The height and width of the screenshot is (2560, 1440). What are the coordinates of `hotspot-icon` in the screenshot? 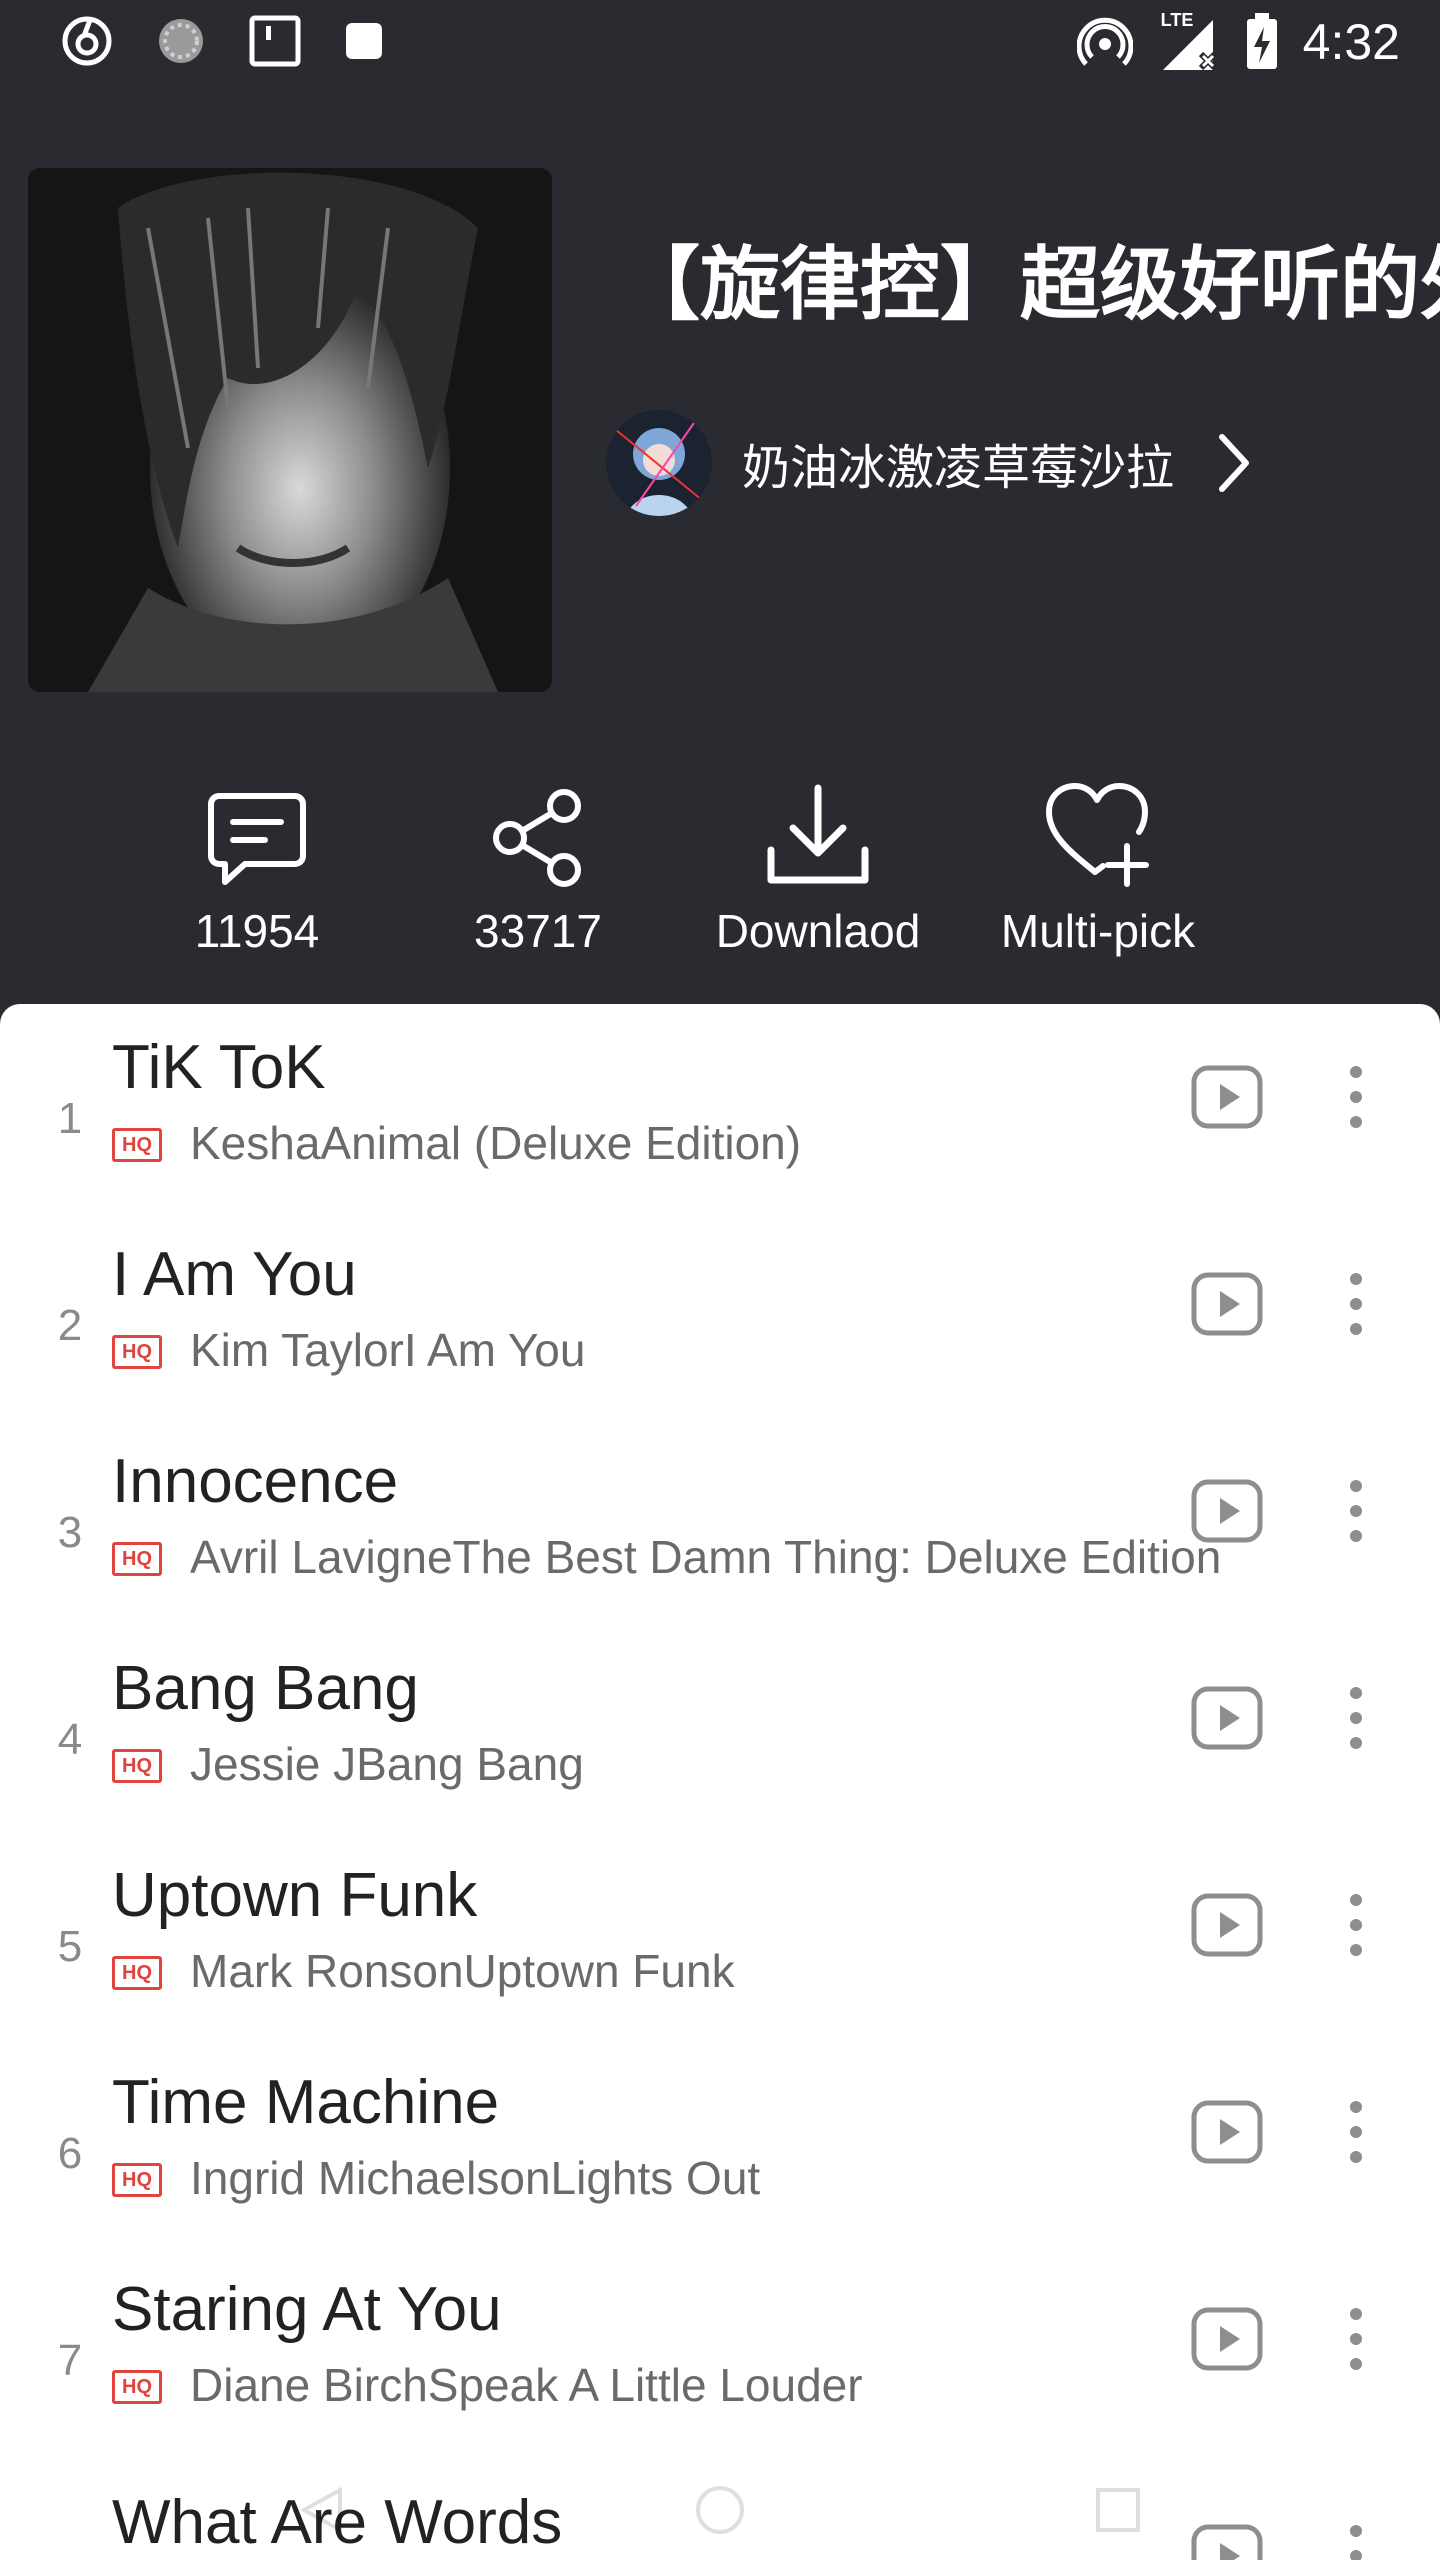 It's located at (1104, 41).